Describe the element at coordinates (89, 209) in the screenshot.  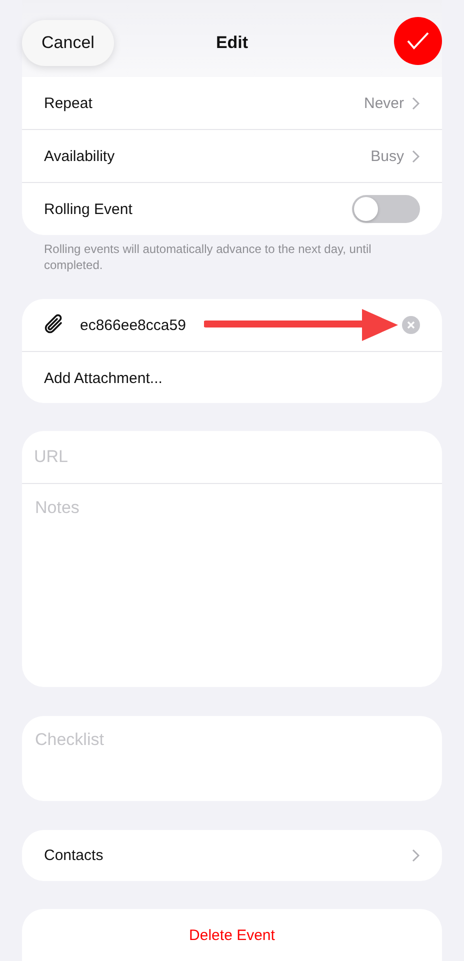
I see `setting-label: Rolling Event` at that location.